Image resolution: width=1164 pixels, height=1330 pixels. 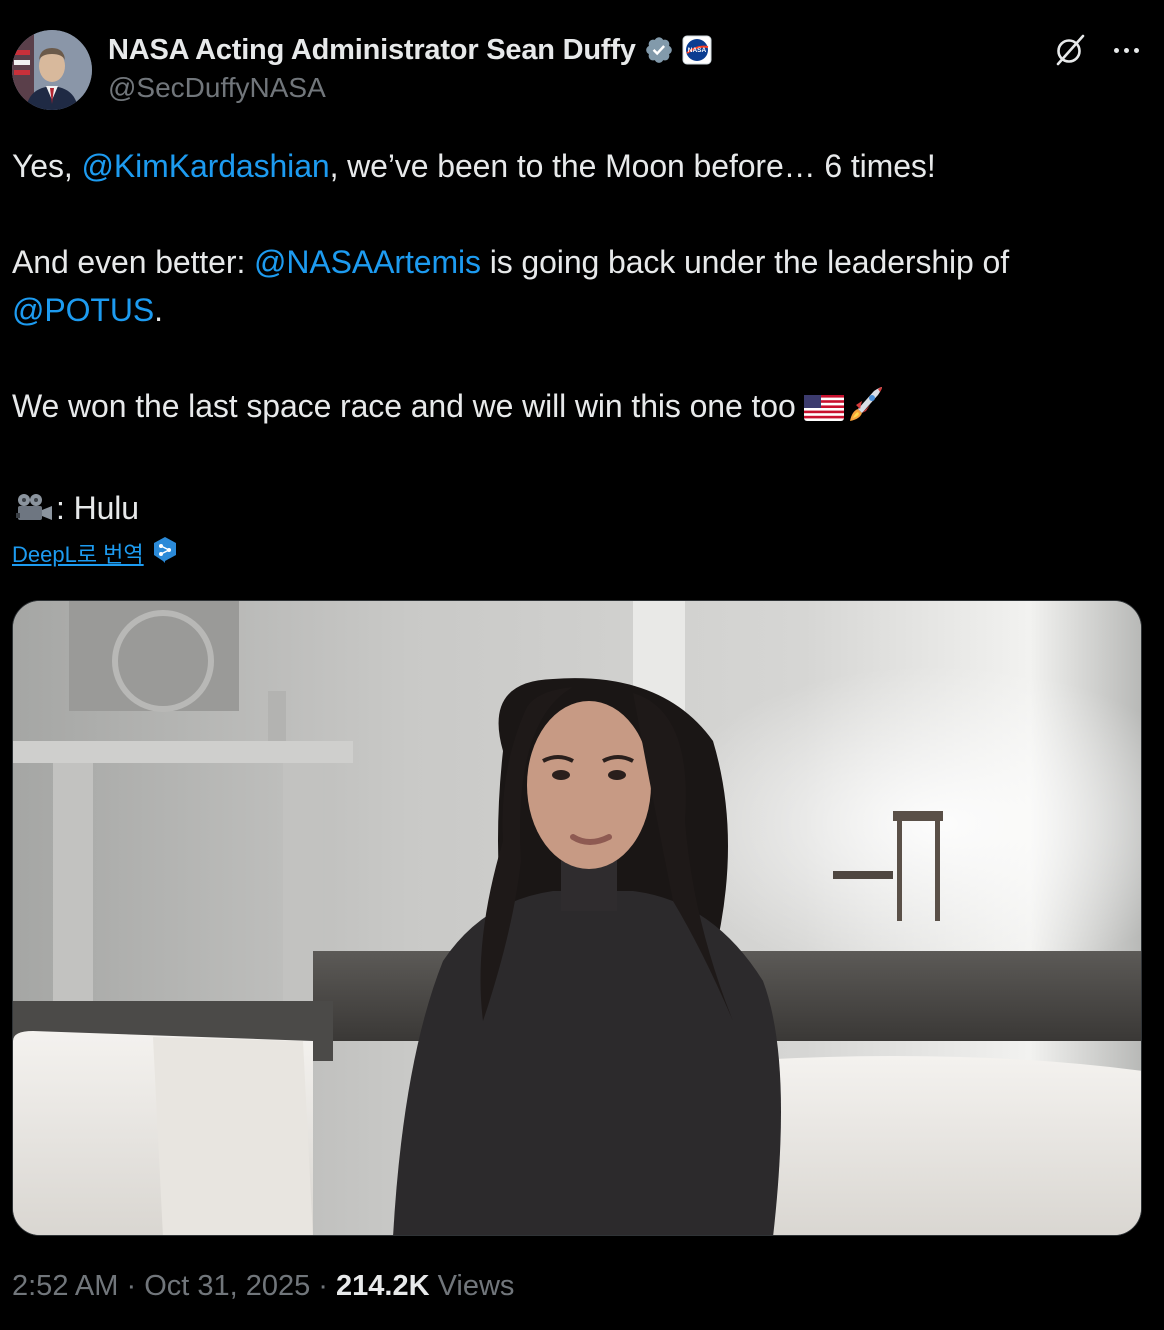 I want to click on svg-text: NASA, so click(x=697, y=50).